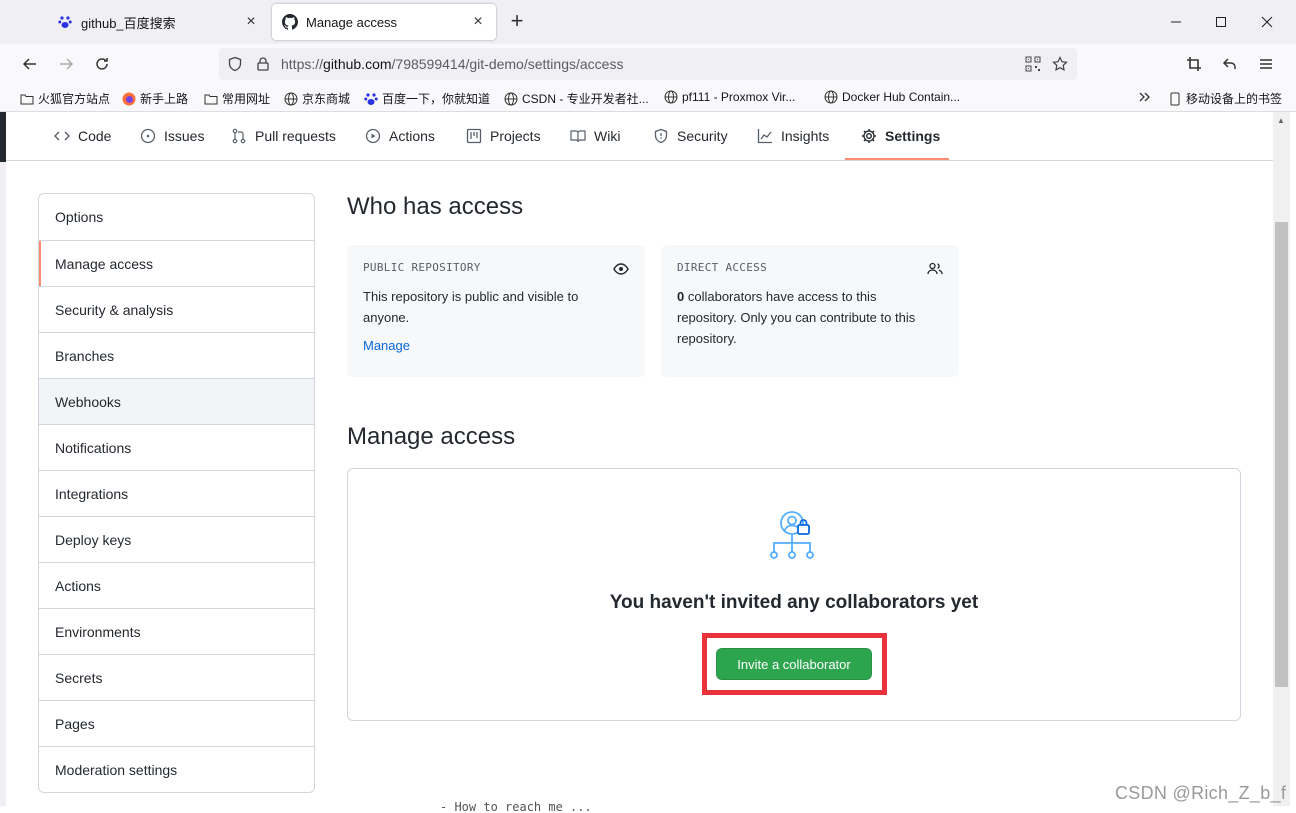  What do you see at coordinates (176, 401) in the screenshot?
I see `sidebar-item-webhooks: Webhooks` at bounding box center [176, 401].